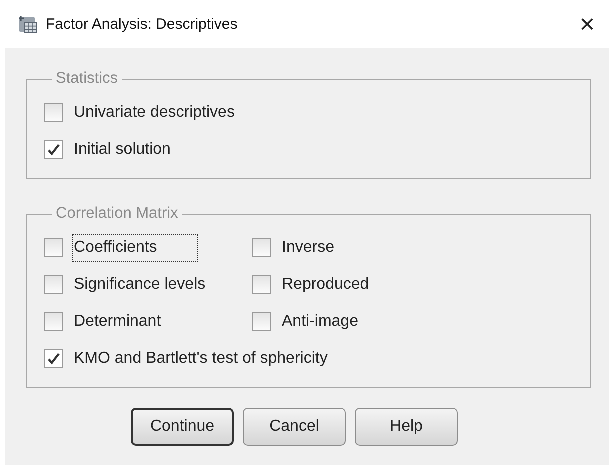 The width and height of the screenshot is (609, 465). What do you see at coordinates (118, 322) in the screenshot?
I see `checkbox-label: Determinant` at bounding box center [118, 322].